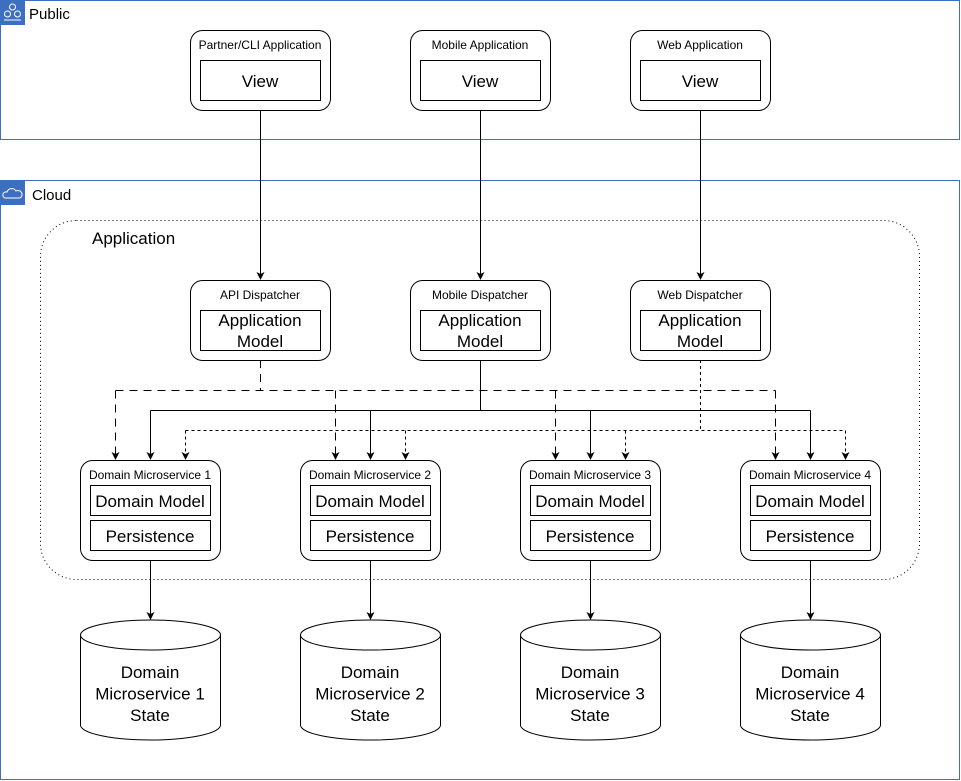  Describe the element at coordinates (150, 694) in the screenshot. I see `state-label: Microservice 1` at that location.